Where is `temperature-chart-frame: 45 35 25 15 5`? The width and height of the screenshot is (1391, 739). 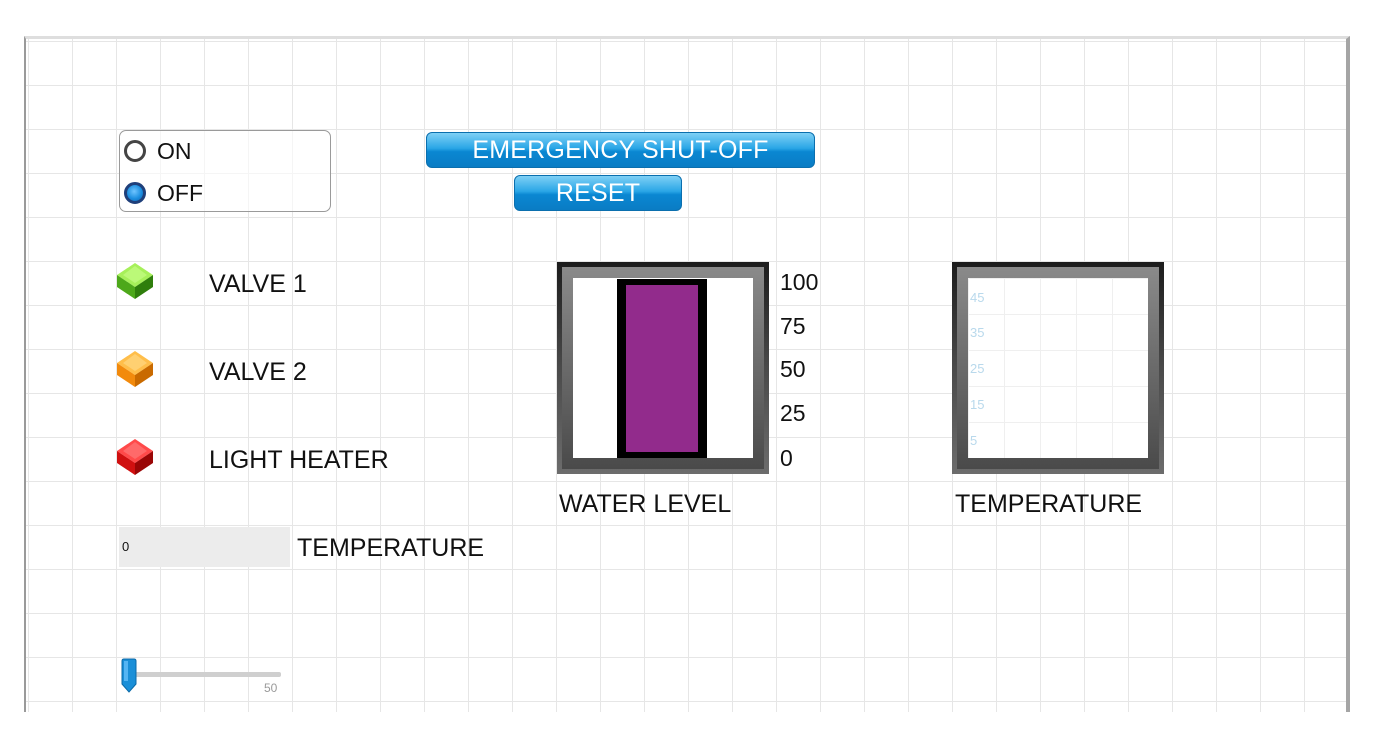 temperature-chart-frame: 45 35 25 15 5 is located at coordinates (1058, 368).